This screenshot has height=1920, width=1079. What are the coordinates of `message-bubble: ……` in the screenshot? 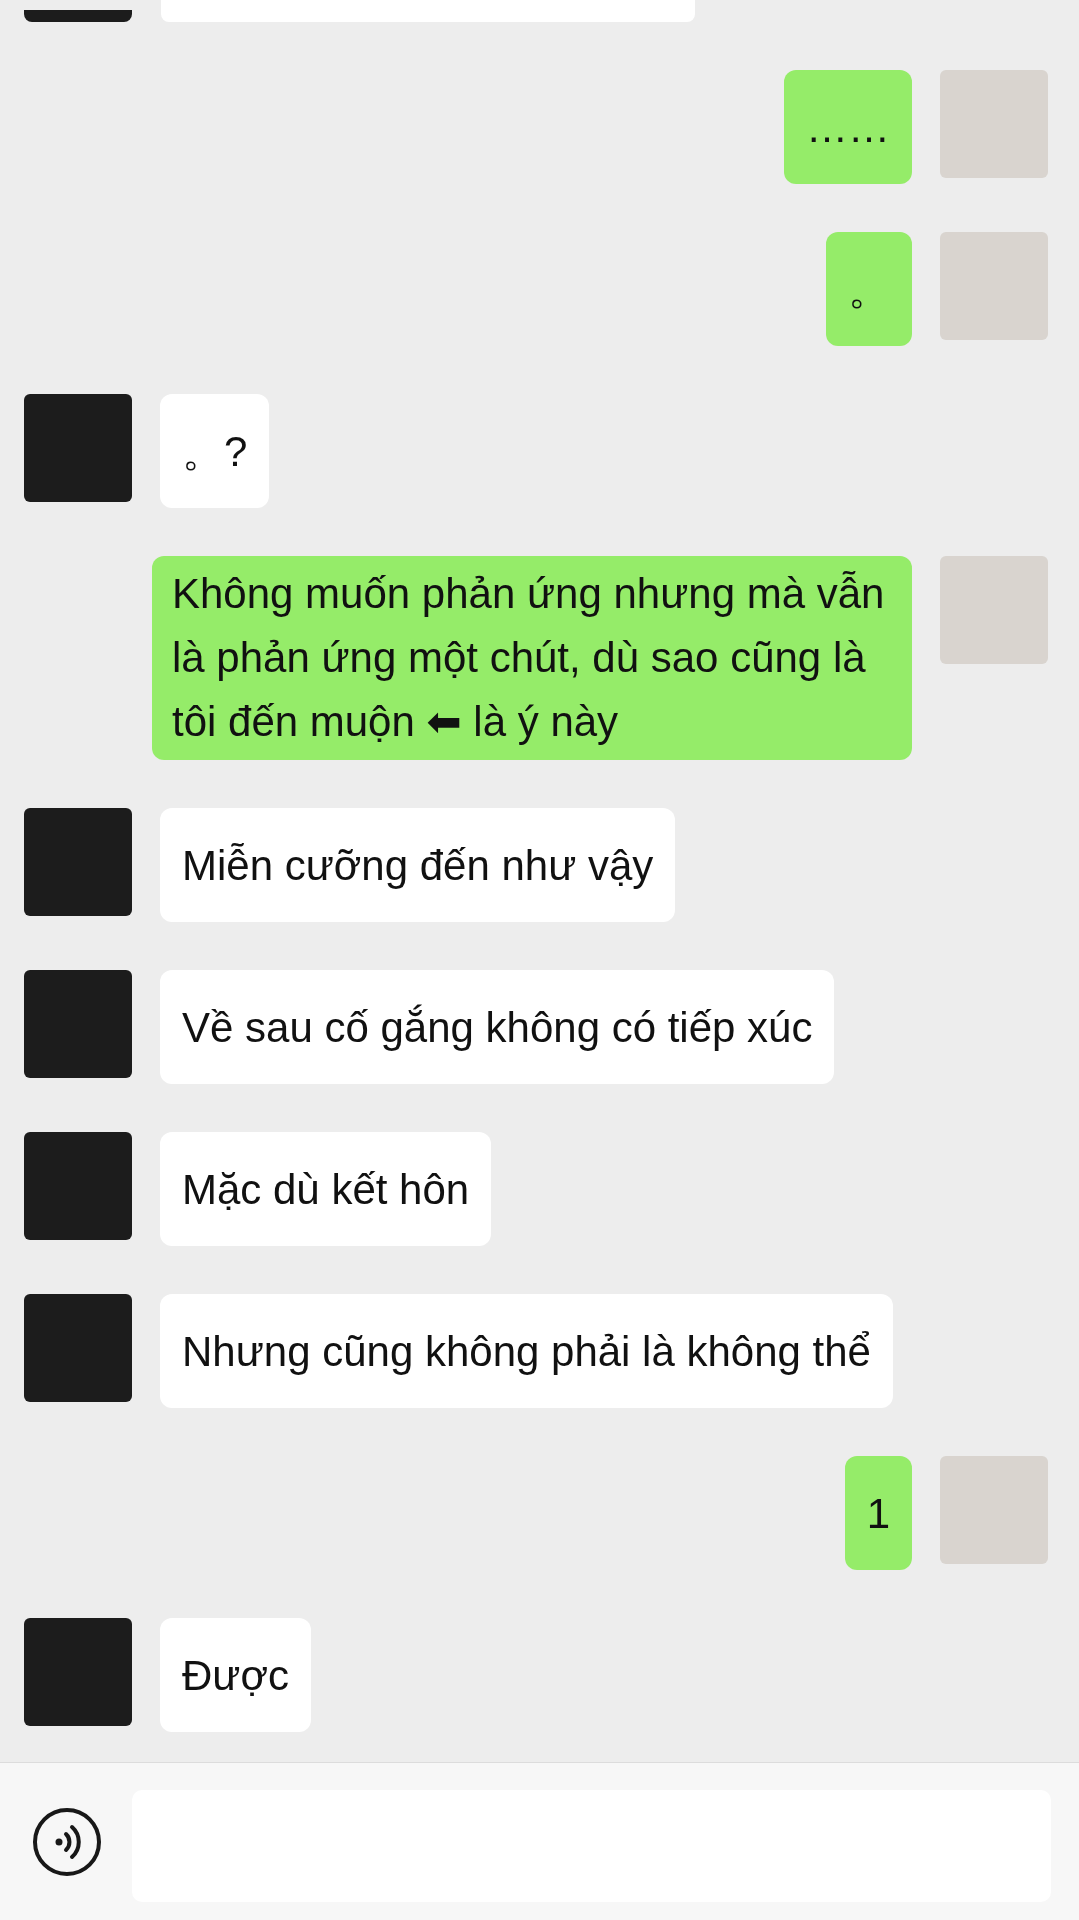 It's located at (848, 127).